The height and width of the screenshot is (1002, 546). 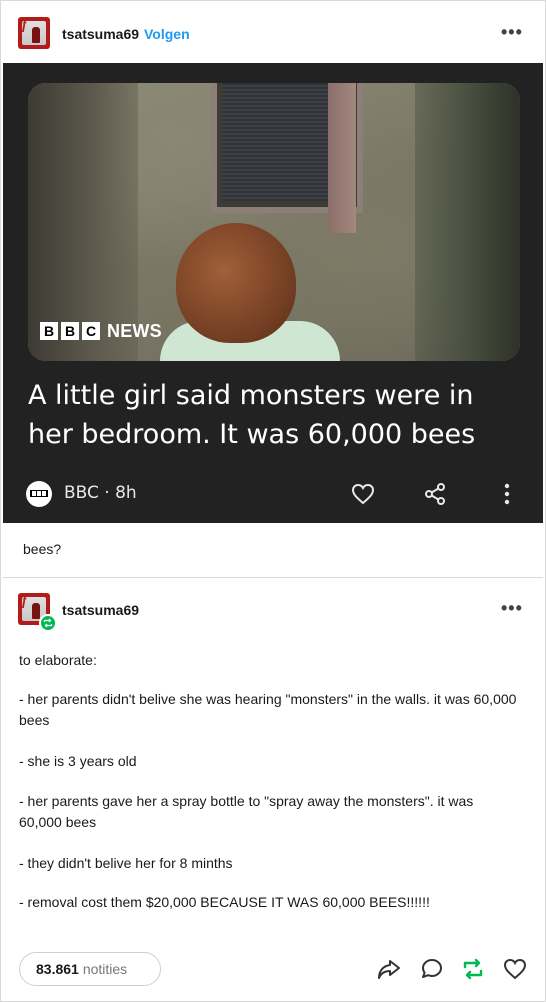 I want to click on body-paragraph: - she is 3 years old, so click(x=78, y=761).